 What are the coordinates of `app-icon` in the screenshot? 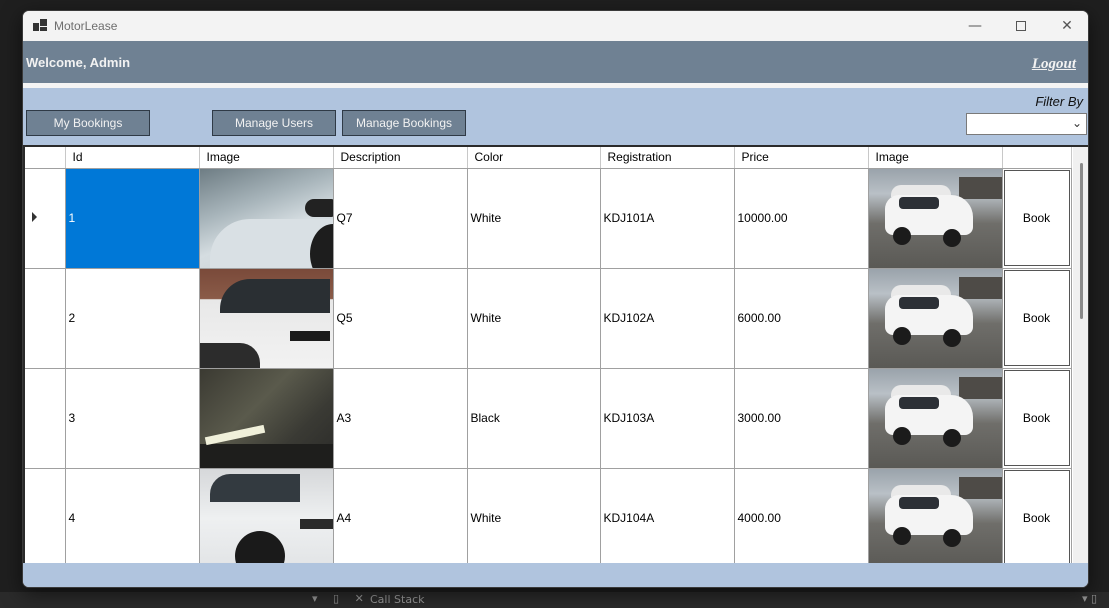 It's located at (40, 25).